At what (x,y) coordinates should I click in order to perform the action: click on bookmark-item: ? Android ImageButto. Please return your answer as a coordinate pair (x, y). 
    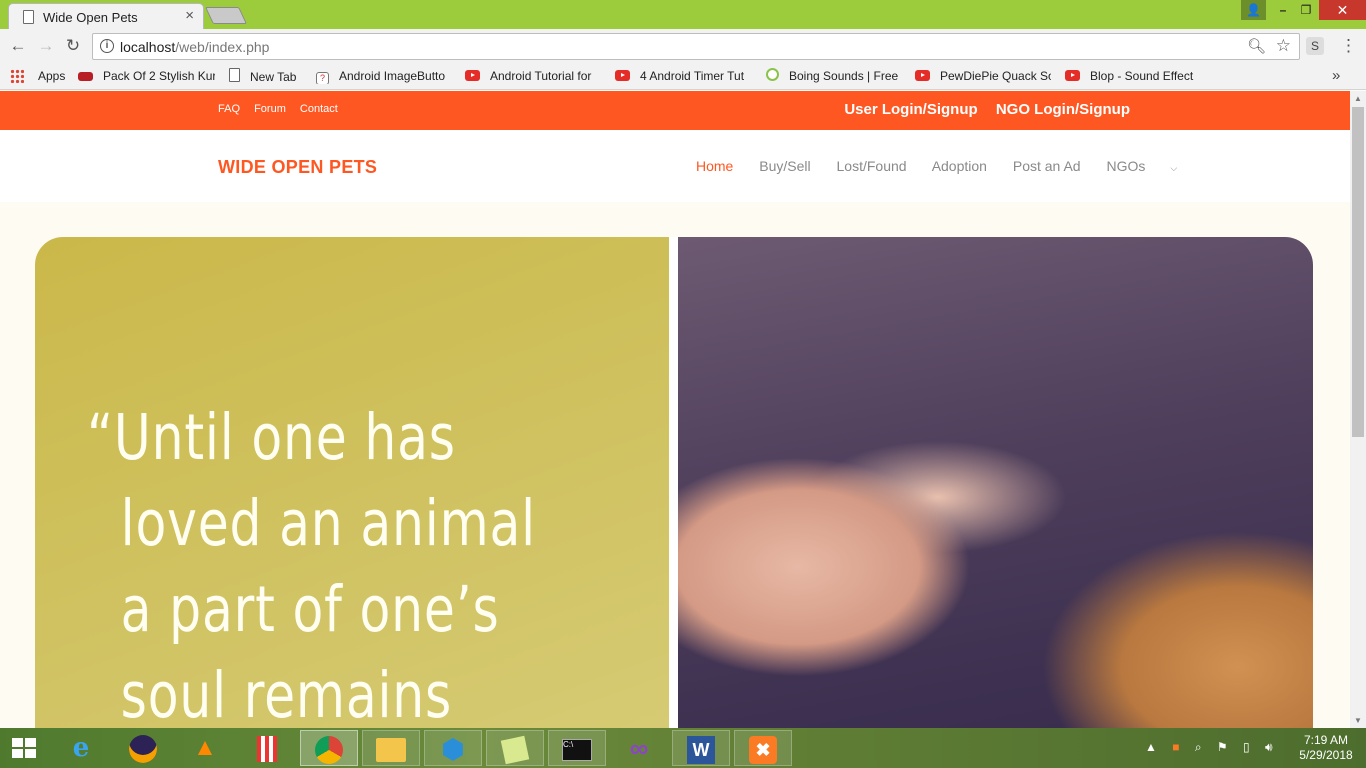
    Looking at the image, I should click on (384, 76).